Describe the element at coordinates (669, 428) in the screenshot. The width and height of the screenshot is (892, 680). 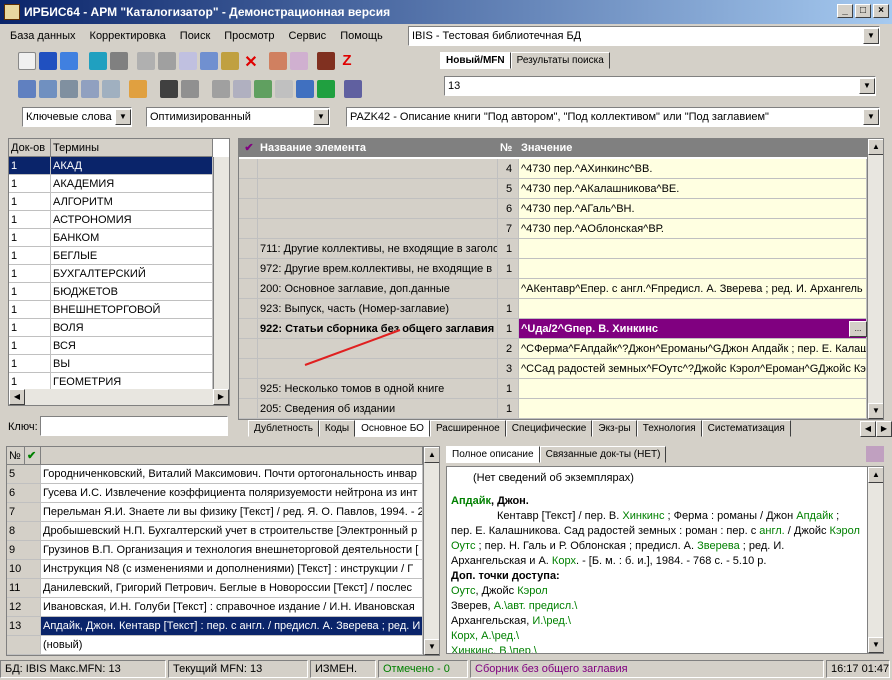
I see `tab-editor-6: Технология` at that location.